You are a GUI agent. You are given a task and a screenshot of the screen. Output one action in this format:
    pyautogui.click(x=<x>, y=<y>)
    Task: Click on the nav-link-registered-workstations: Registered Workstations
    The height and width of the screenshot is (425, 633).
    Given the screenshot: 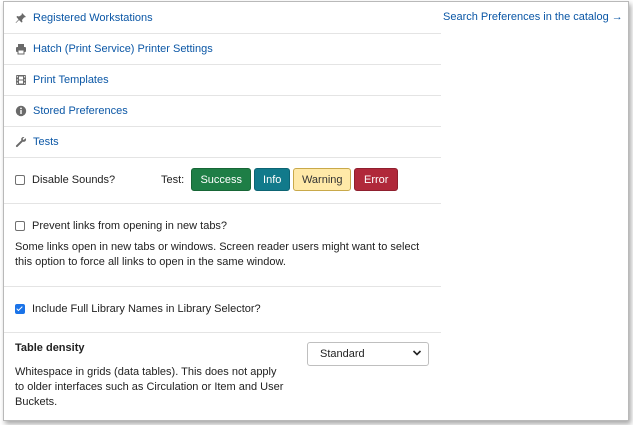 What is the action you would take?
    pyautogui.click(x=93, y=18)
    